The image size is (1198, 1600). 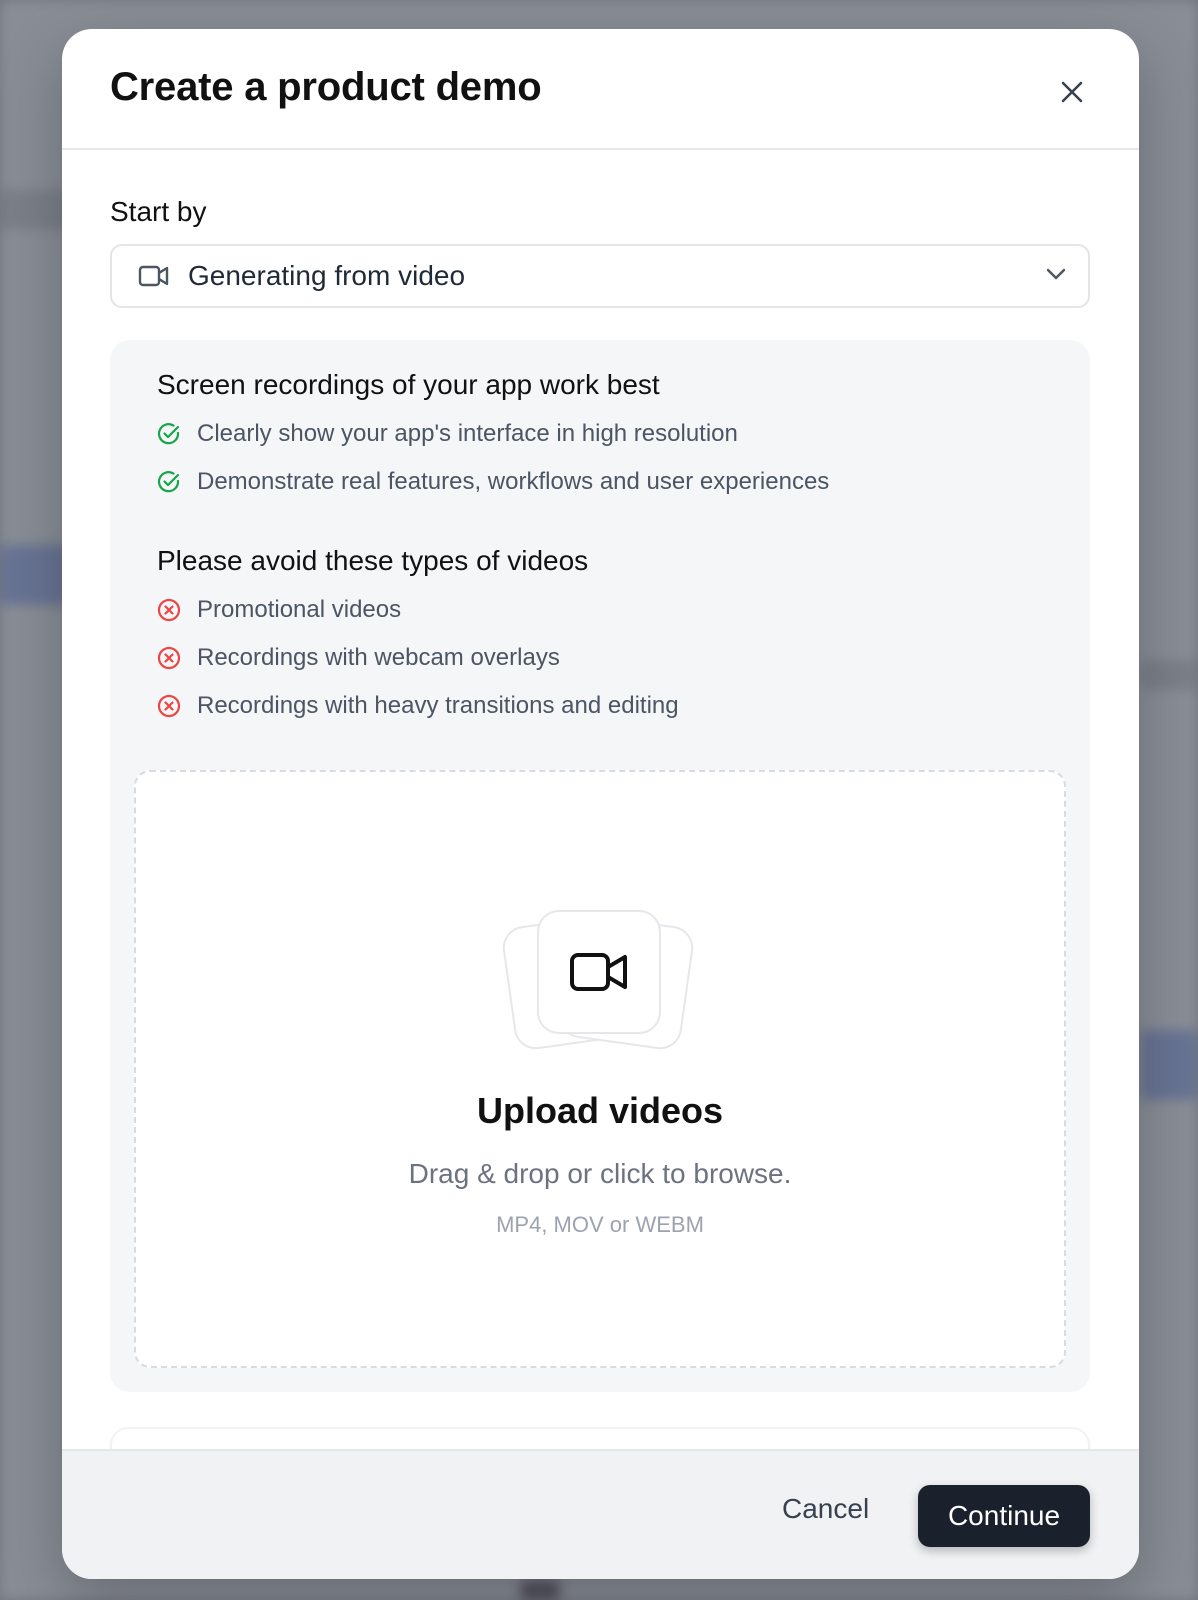 What do you see at coordinates (299, 609) in the screenshot?
I see `guideline-text: Promotional videos` at bounding box center [299, 609].